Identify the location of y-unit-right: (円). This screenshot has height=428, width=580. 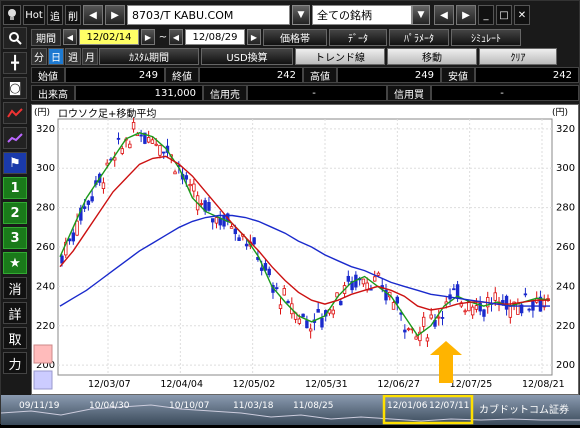
(560, 112).